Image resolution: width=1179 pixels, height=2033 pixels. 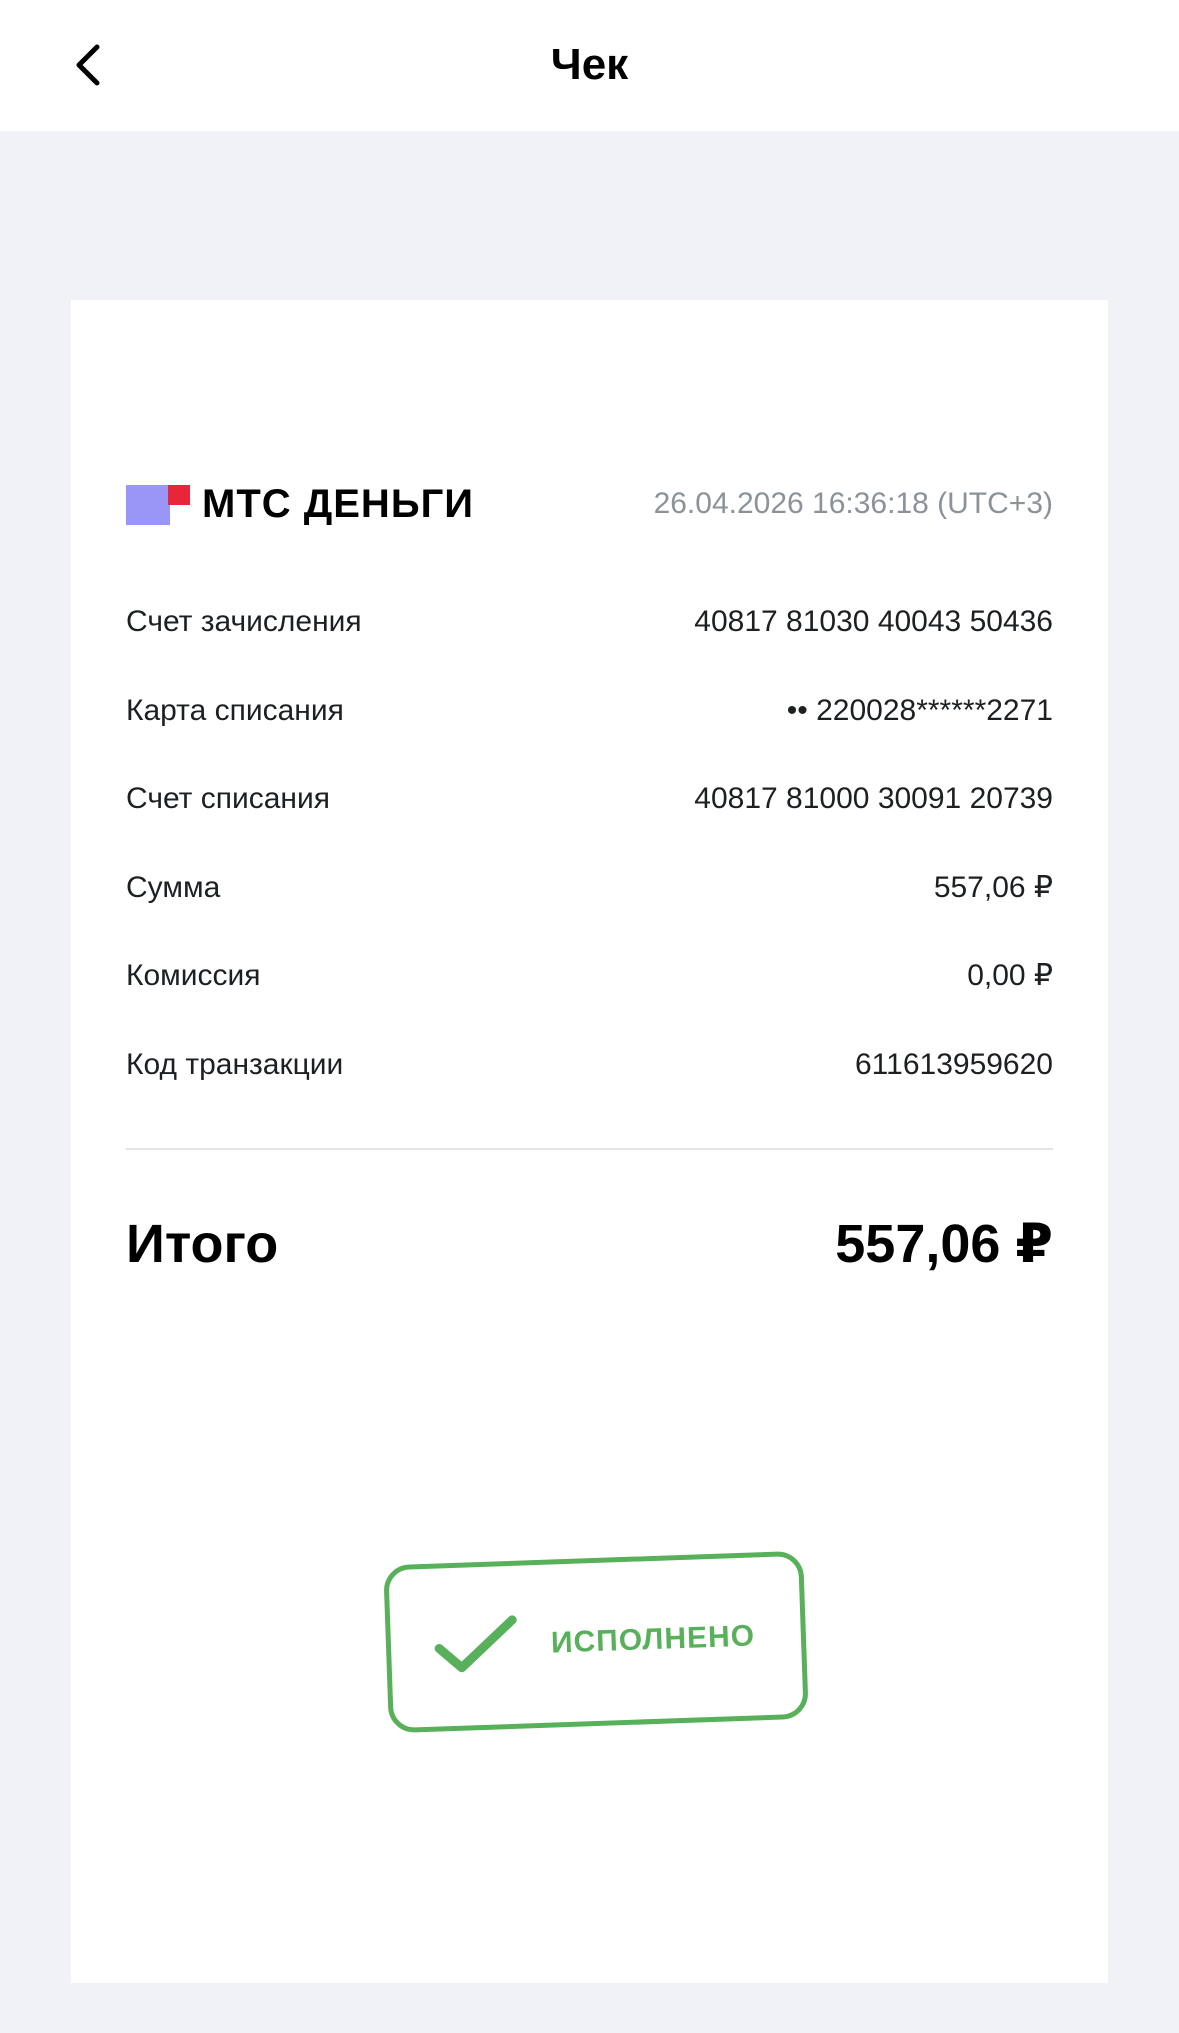 I want to click on detail-value: 40817 81000 30091 20739, so click(x=873, y=799).